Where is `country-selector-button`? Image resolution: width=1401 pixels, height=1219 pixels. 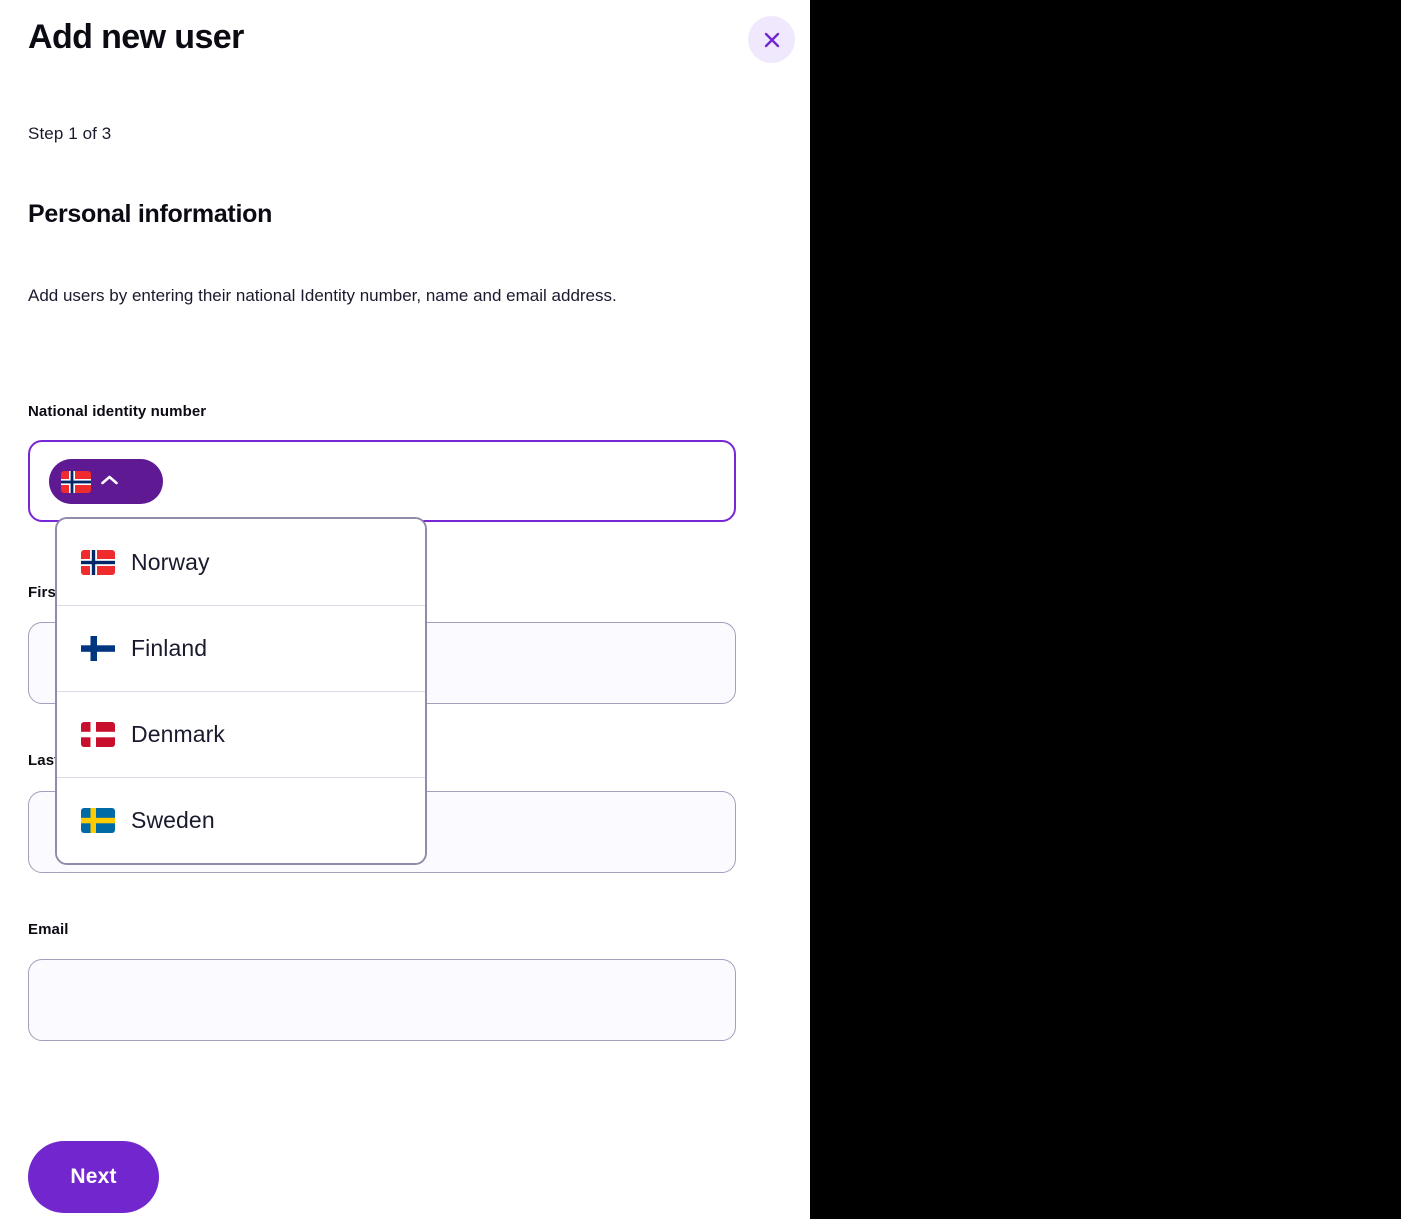 country-selector-button is located at coordinates (106, 481).